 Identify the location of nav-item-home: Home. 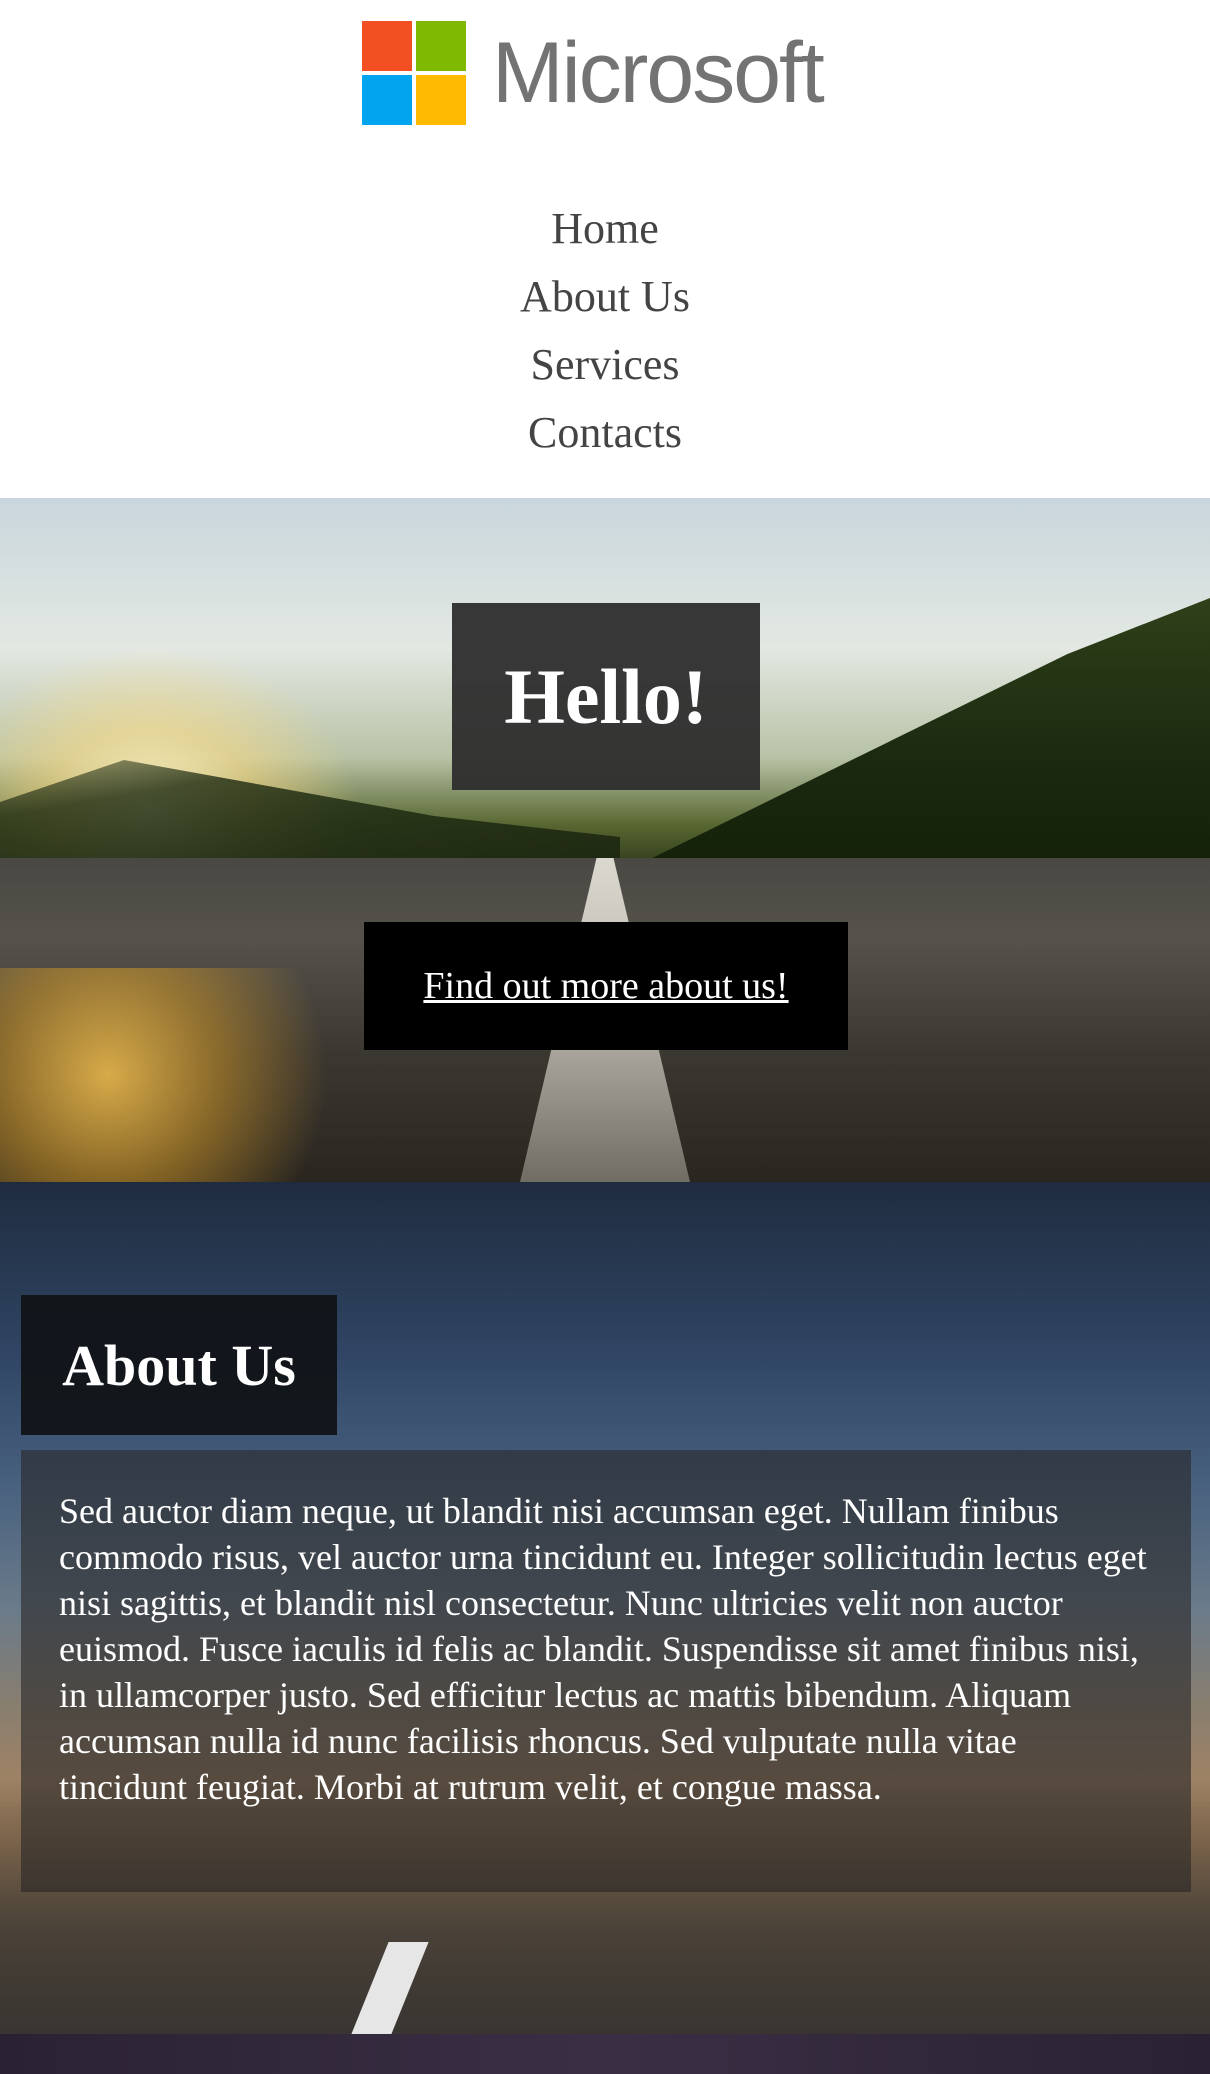
(605, 229).